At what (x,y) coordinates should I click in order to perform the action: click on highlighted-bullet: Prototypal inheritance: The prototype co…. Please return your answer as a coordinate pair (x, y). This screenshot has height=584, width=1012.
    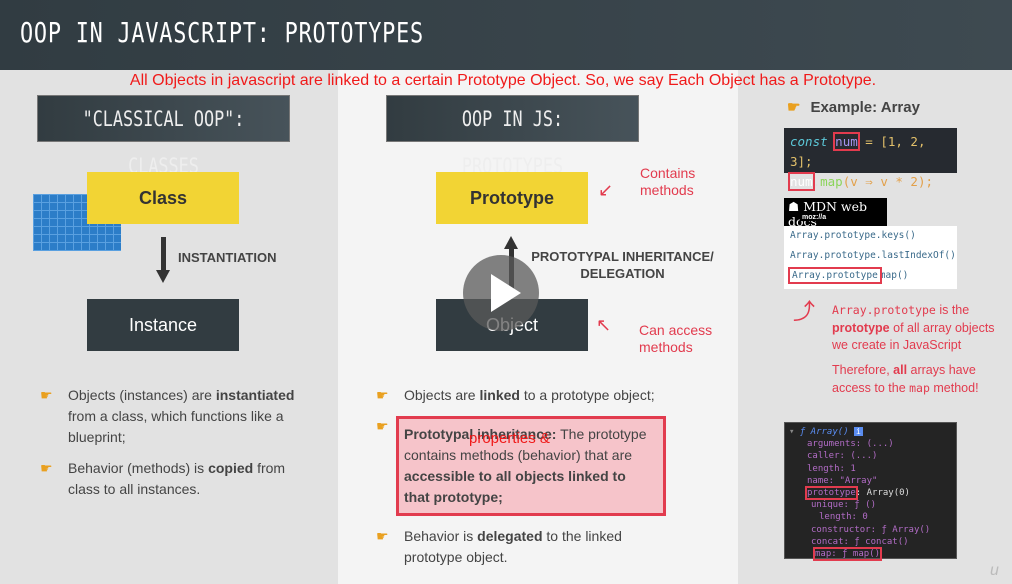
    Looking at the image, I should click on (531, 466).